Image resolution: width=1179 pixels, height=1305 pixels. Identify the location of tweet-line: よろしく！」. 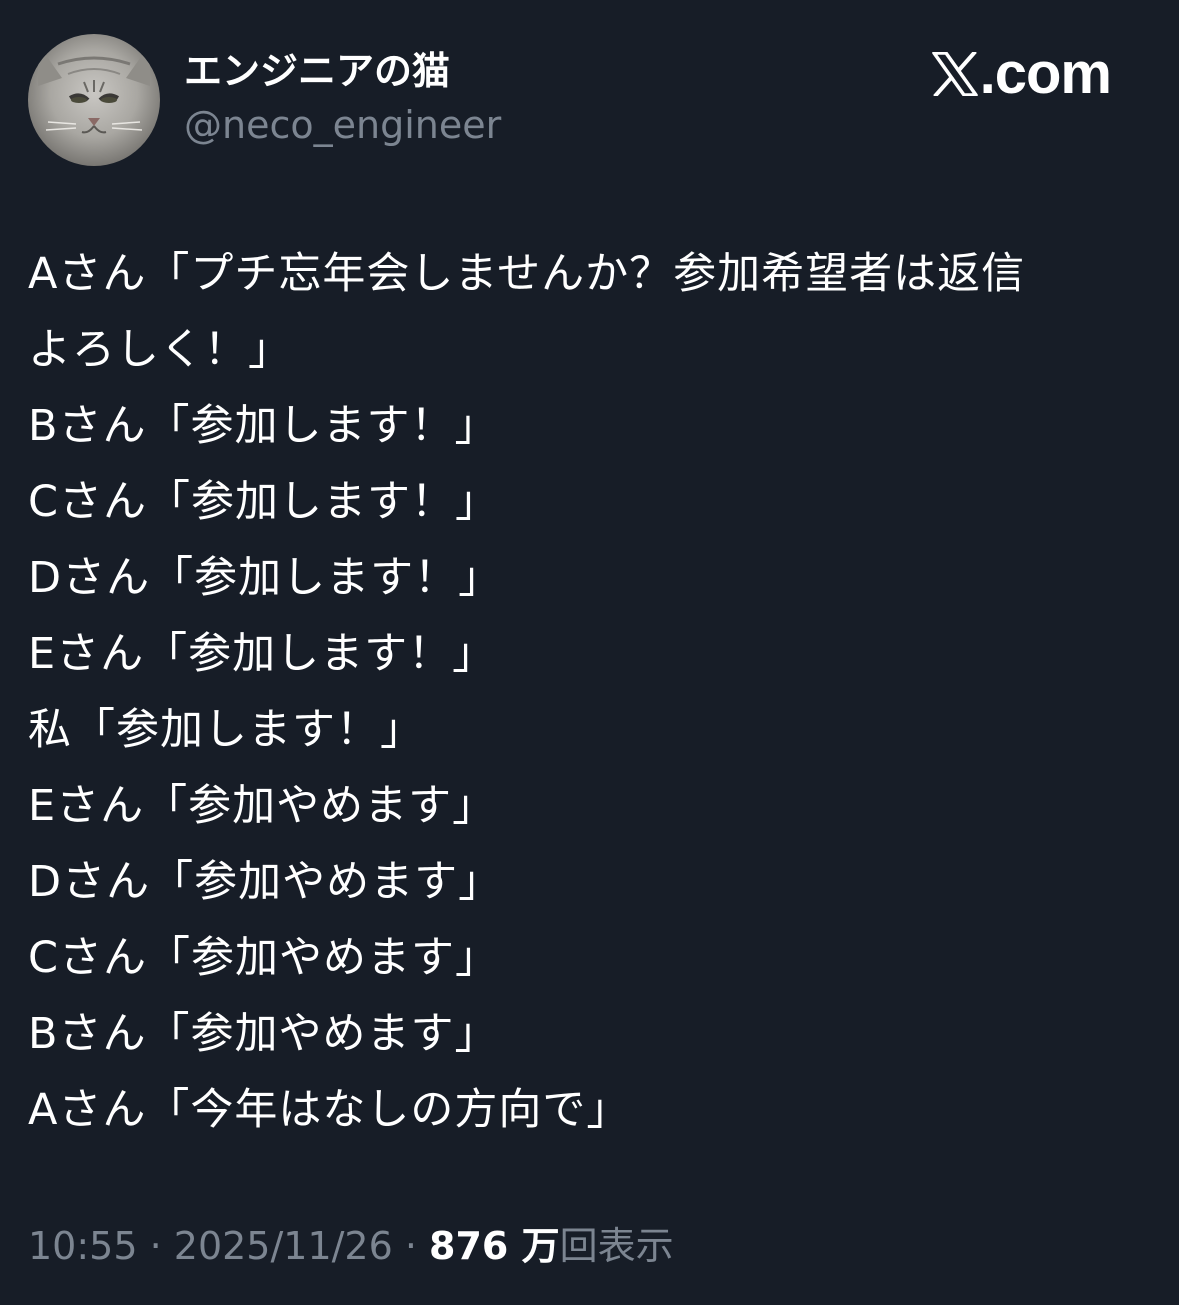
(160, 350).